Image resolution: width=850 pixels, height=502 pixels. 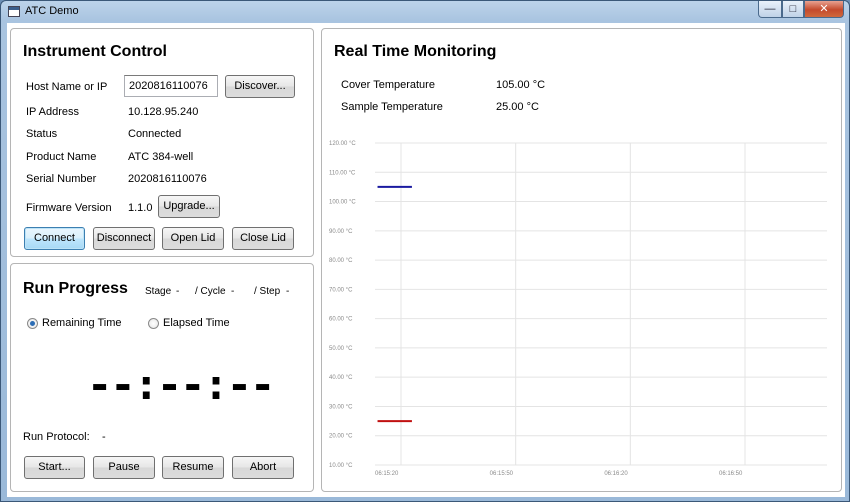 I want to click on run-progress-title: Run Progress, so click(x=75, y=288).